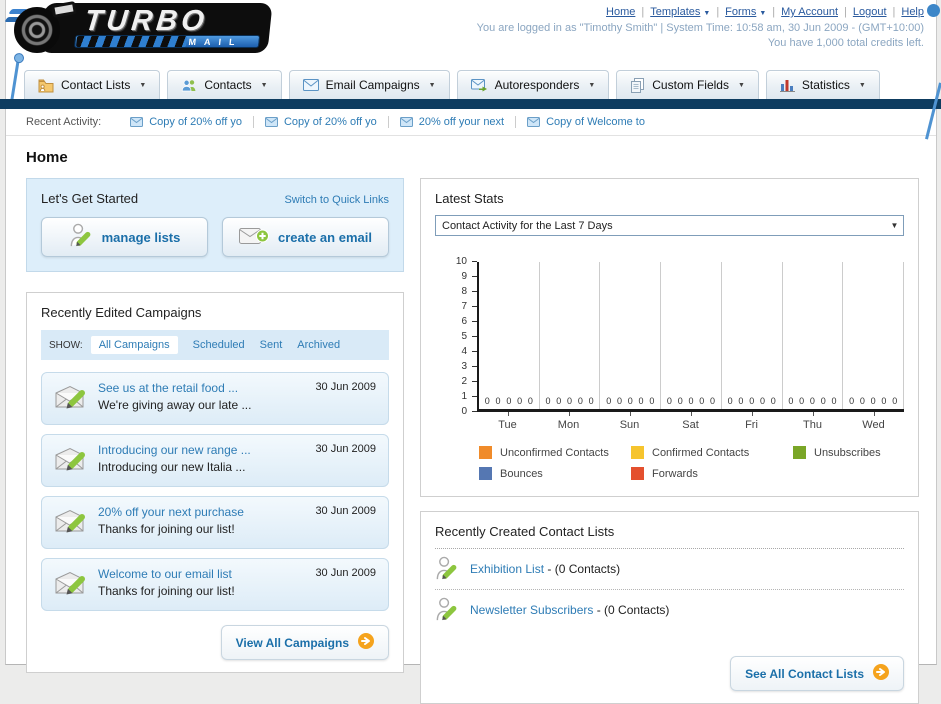  What do you see at coordinates (740, 12) in the screenshot?
I see `header-link-forms: Forms` at bounding box center [740, 12].